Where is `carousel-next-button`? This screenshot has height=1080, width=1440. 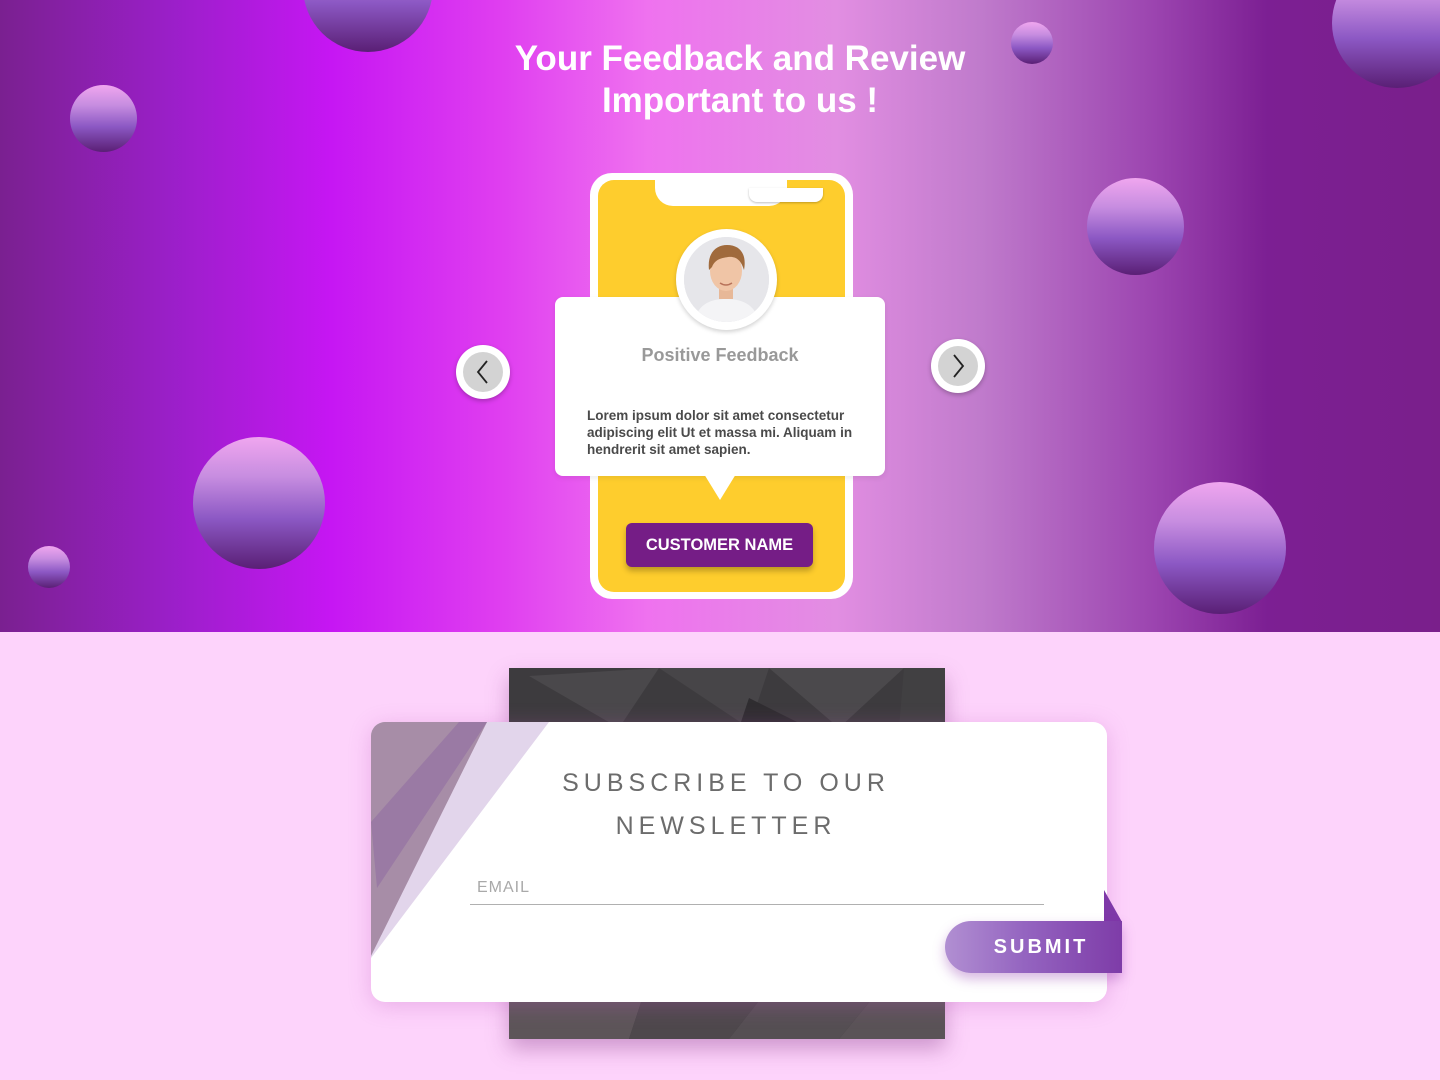
carousel-next-button is located at coordinates (958, 366).